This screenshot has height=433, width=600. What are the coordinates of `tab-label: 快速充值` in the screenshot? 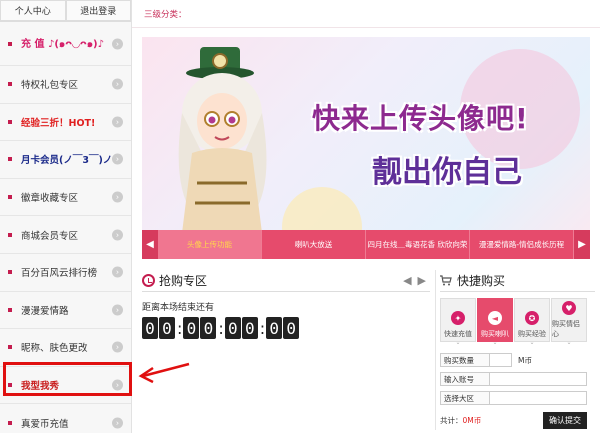 It's located at (458, 334).